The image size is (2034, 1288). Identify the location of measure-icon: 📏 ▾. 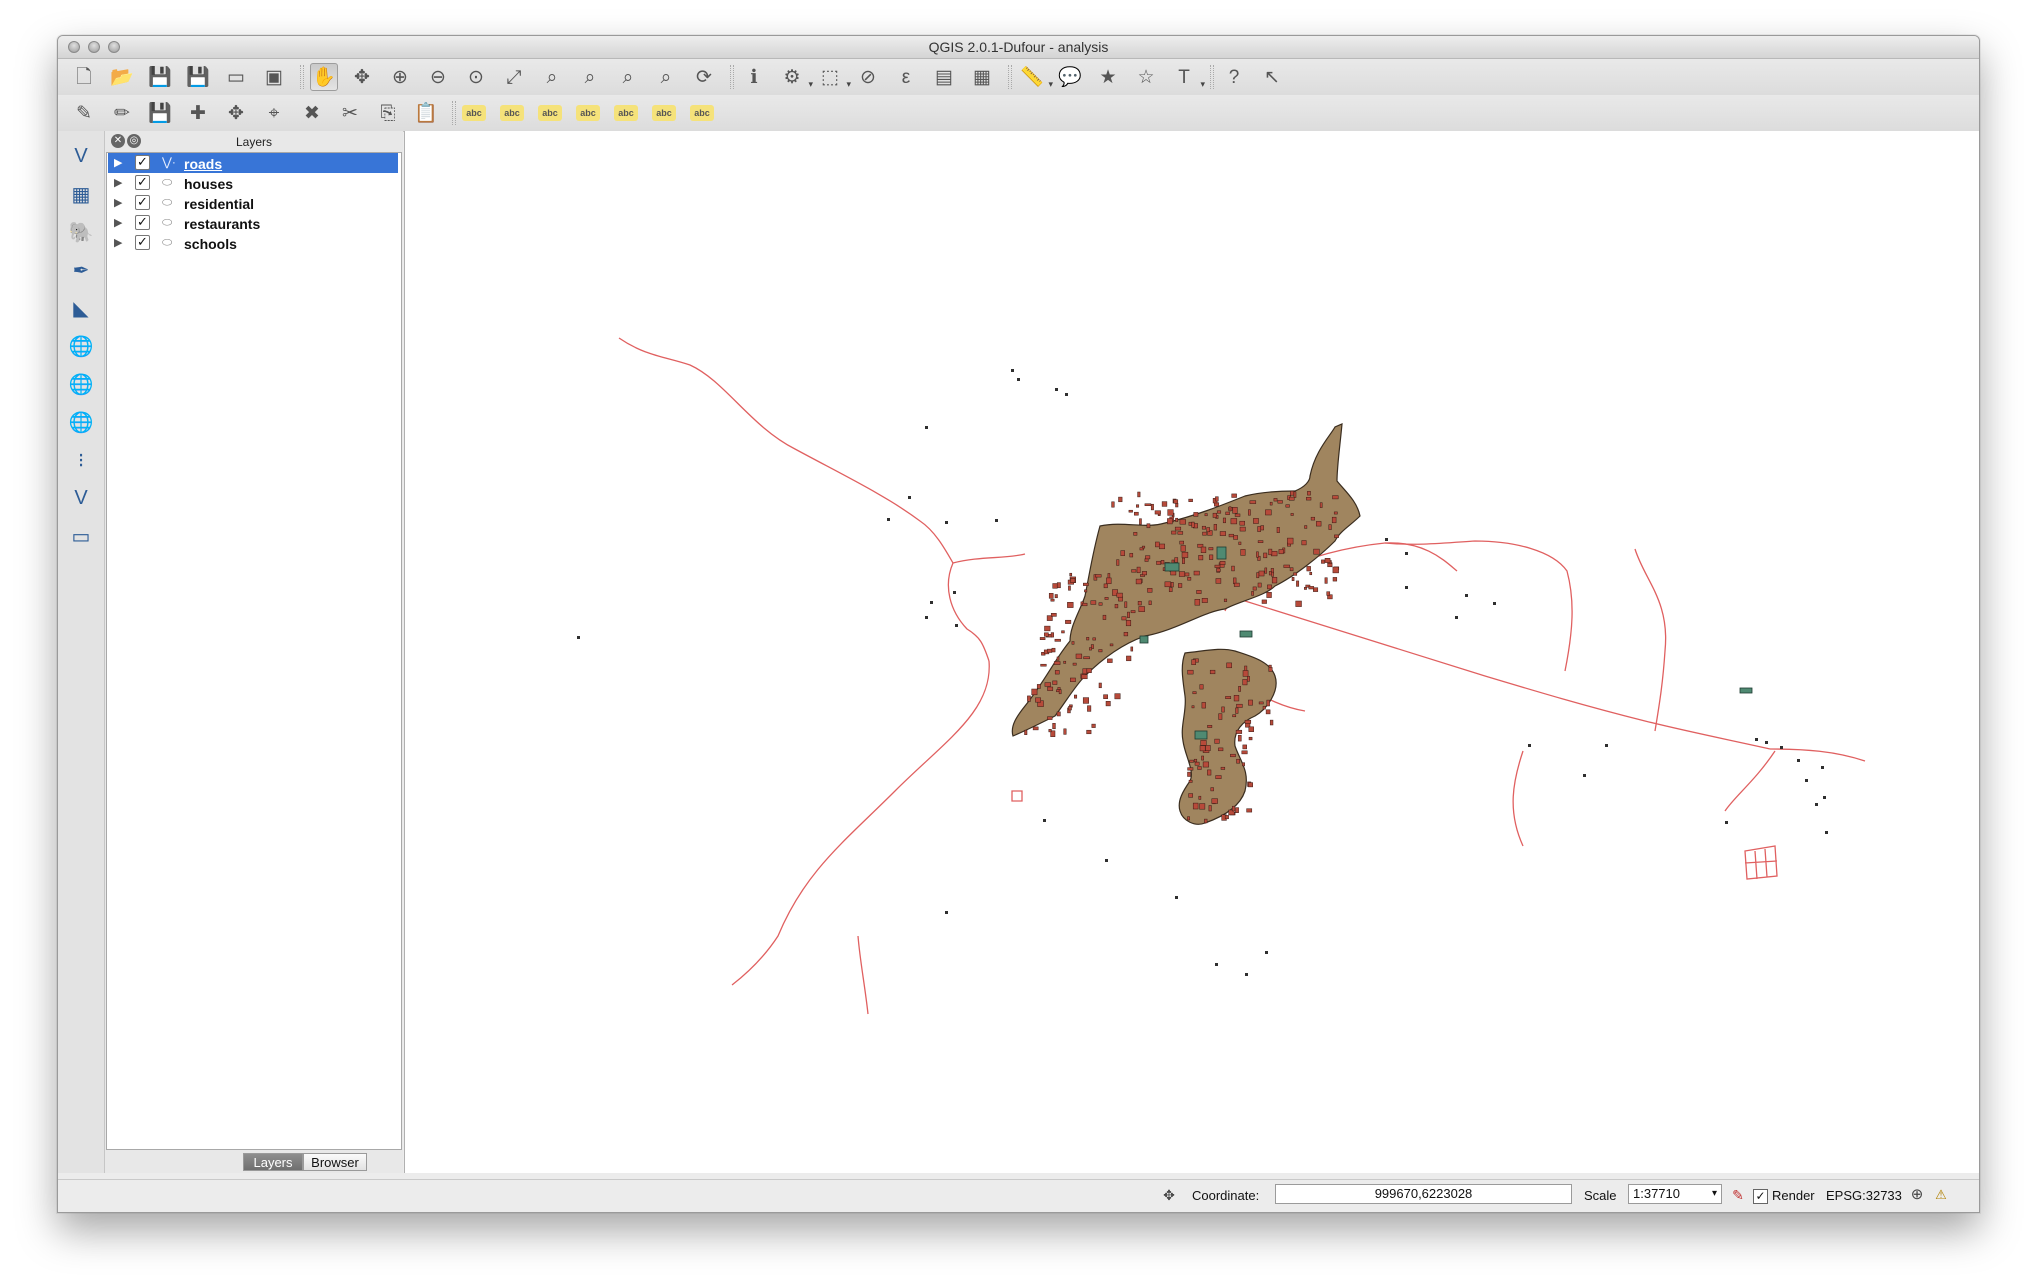
(1035, 77).